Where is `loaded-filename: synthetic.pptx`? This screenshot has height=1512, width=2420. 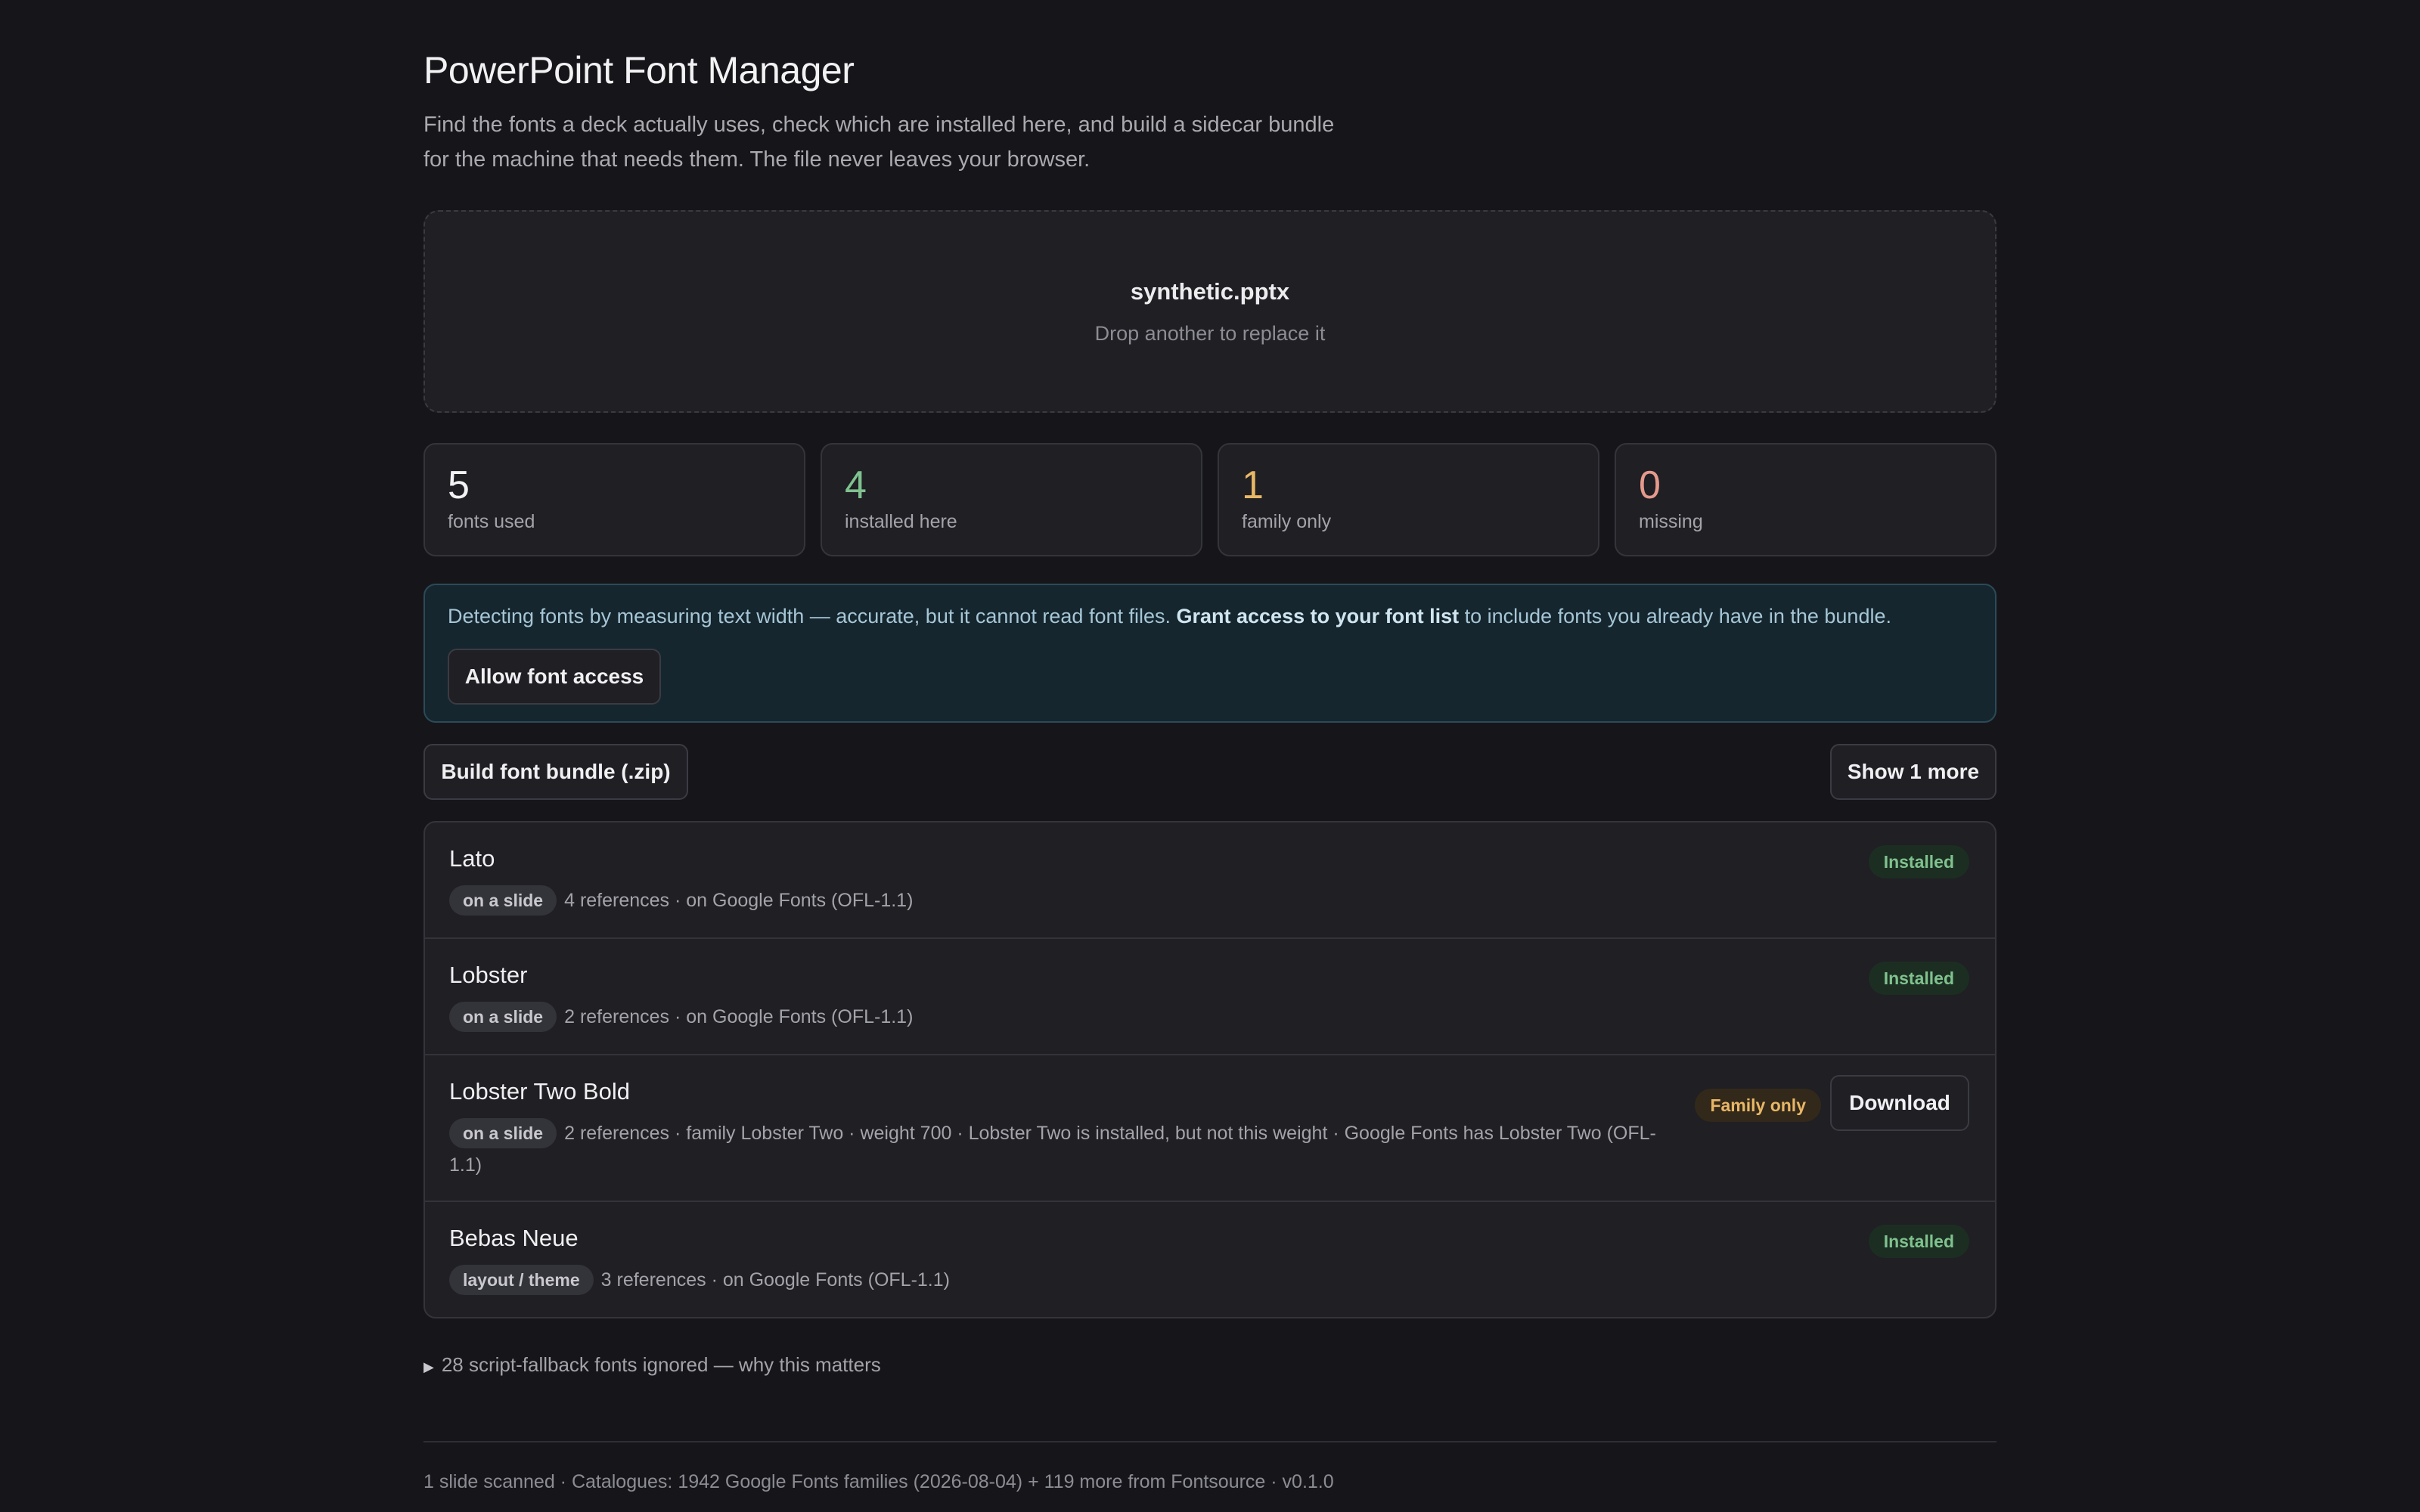 loaded-filename: synthetic.pptx is located at coordinates (1210, 291).